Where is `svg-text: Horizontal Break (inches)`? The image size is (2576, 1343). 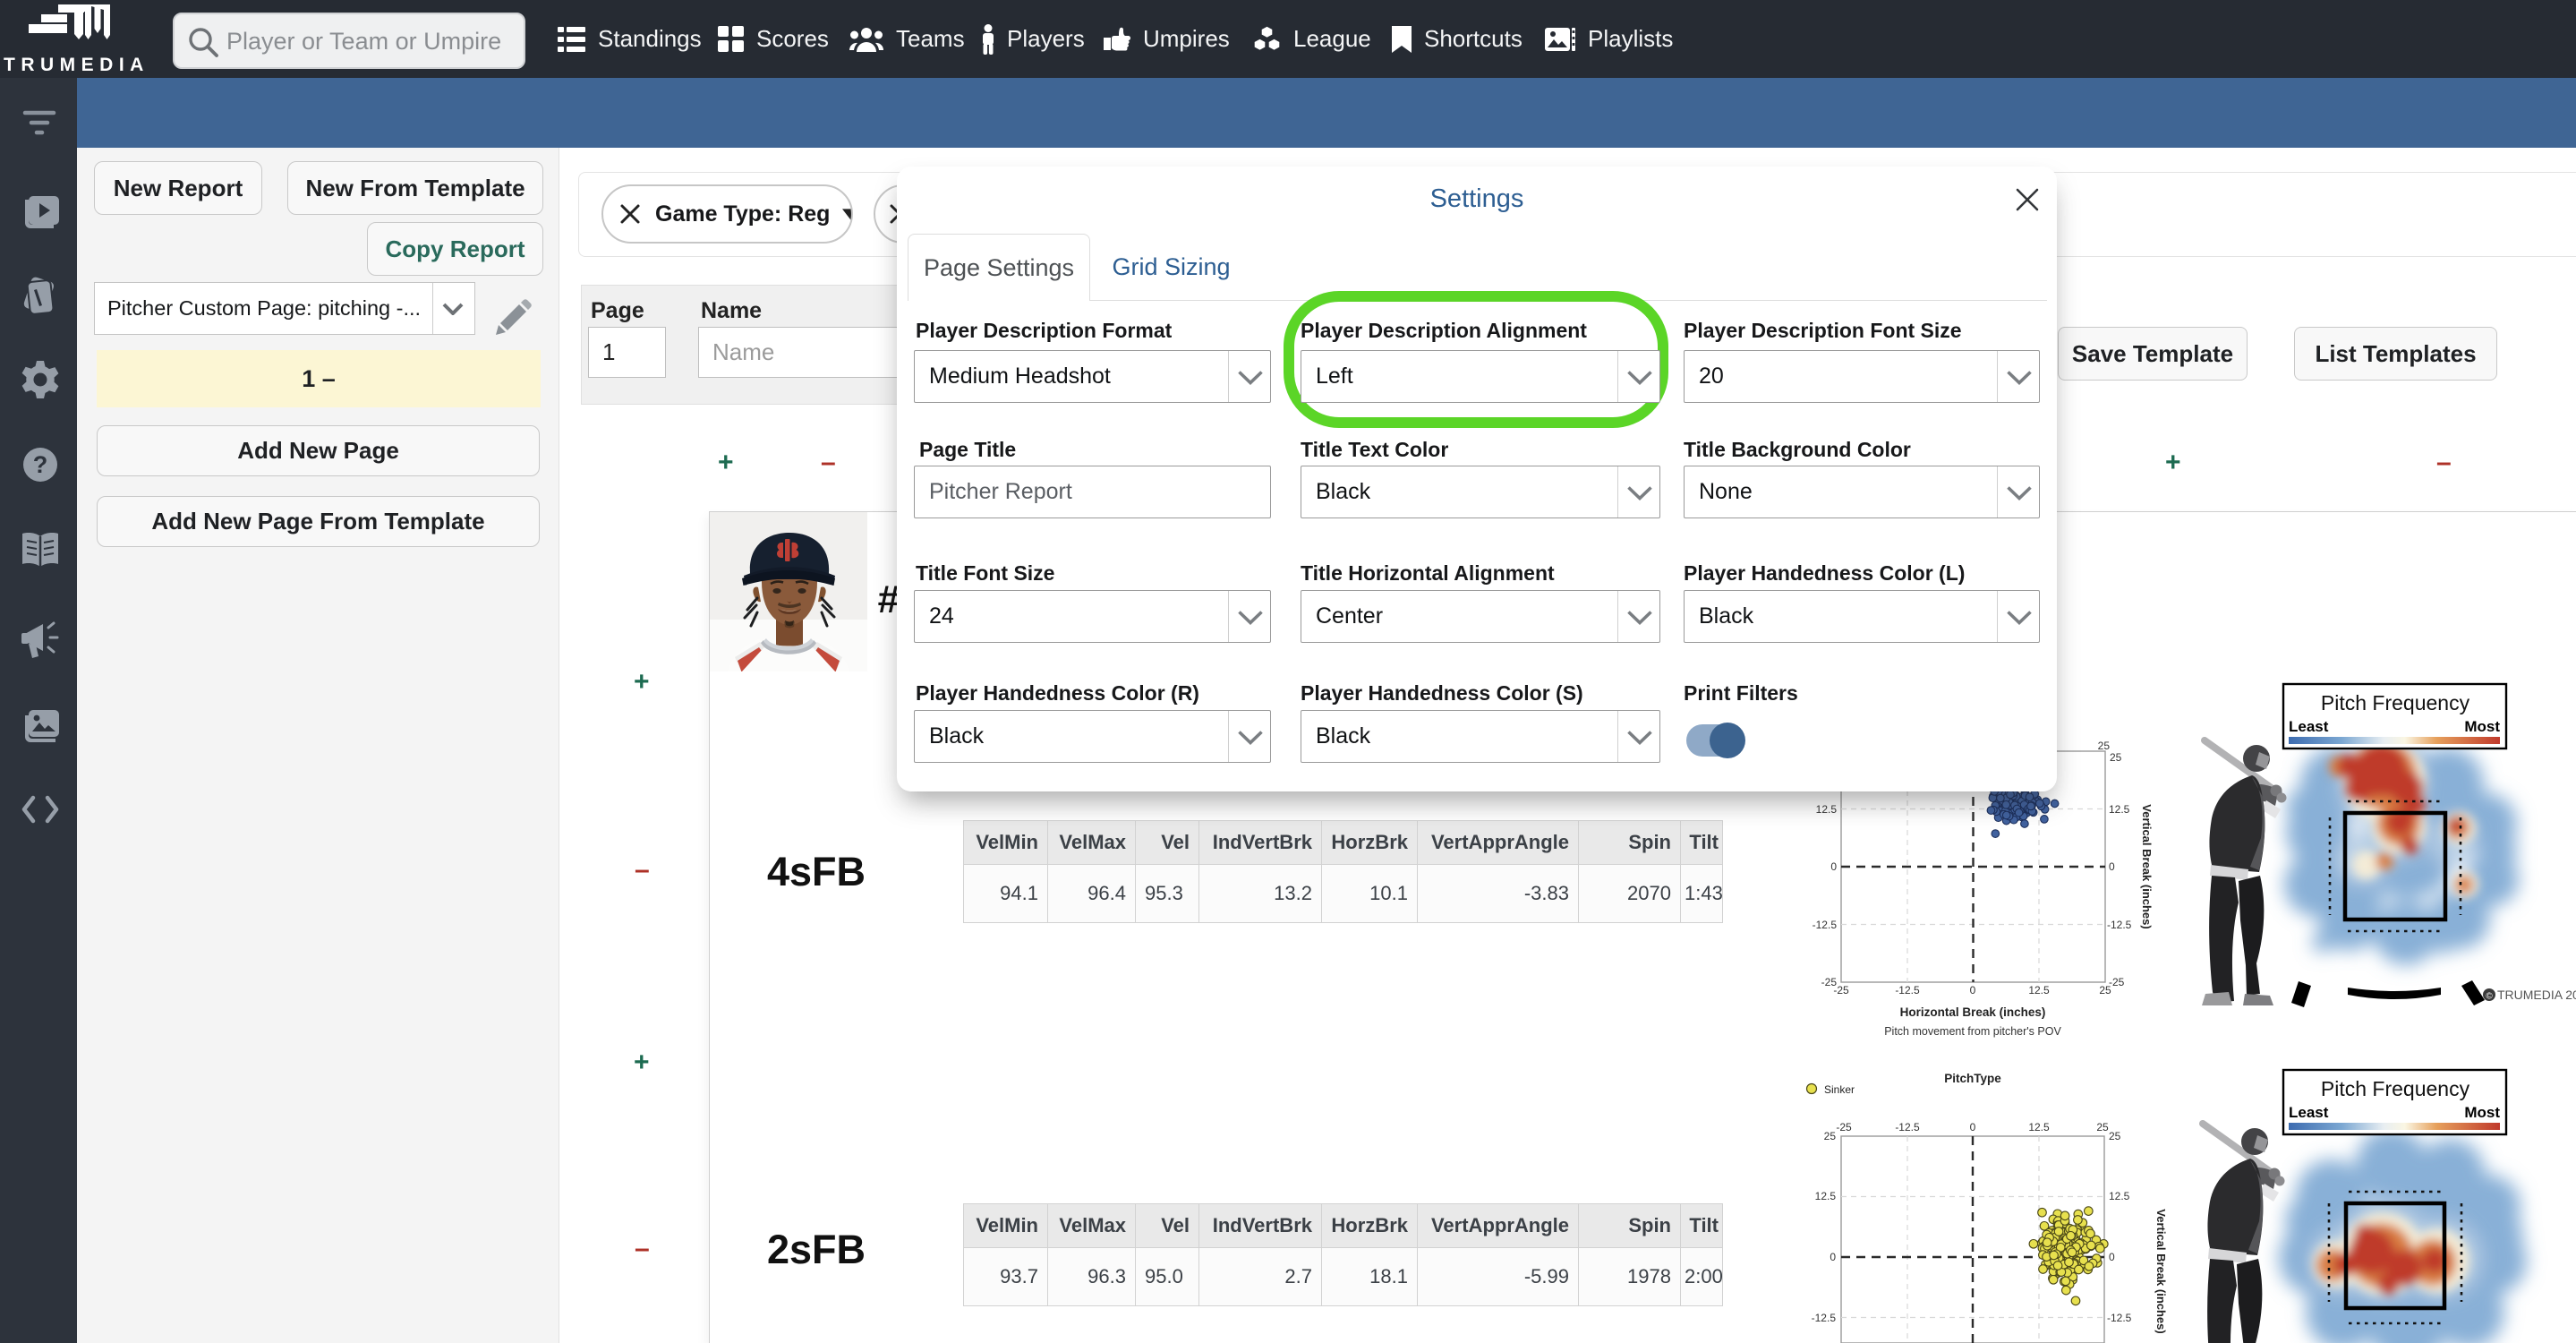
svg-text: Horizontal Break (inches) is located at coordinates (1973, 1012).